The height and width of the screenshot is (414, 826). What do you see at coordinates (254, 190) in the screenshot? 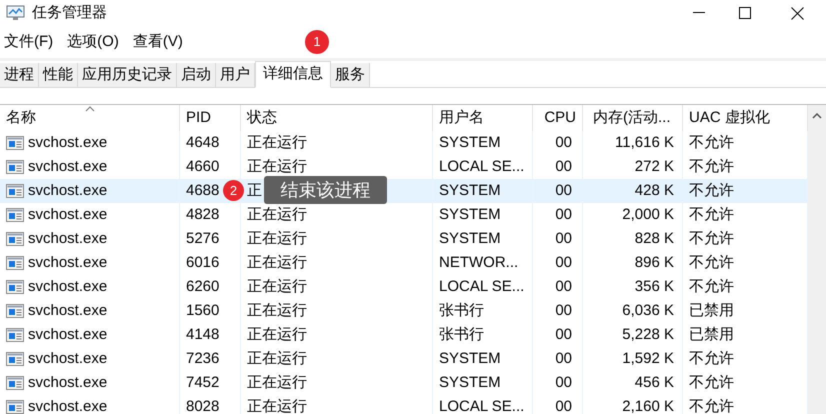
I see `table-cell-text: 正` at bounding box center [254, 190].